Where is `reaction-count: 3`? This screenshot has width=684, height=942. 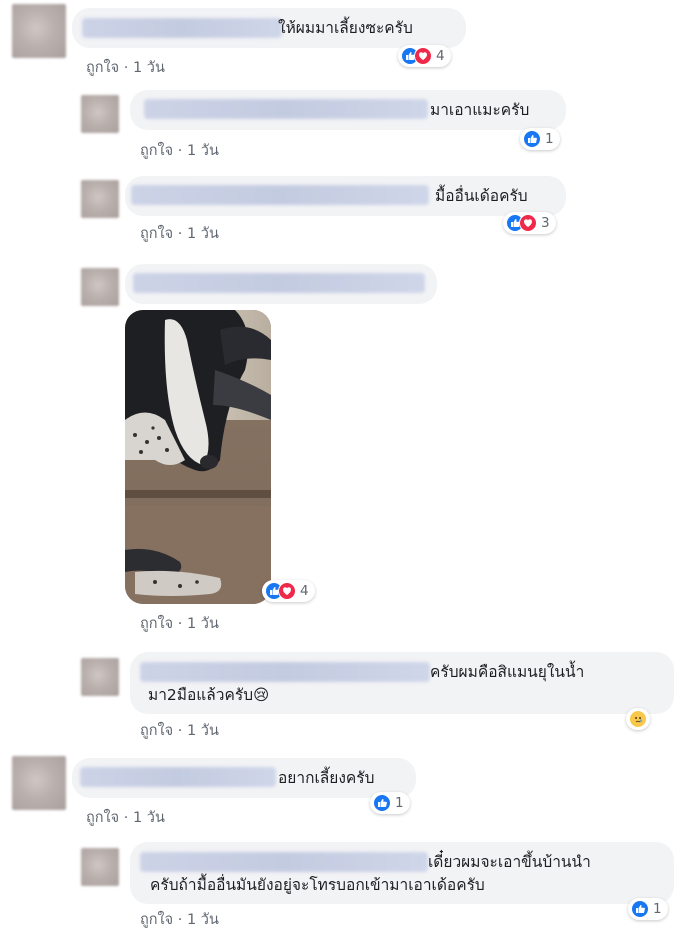
reaction-count: 3 is located at coordinates (545, 223).